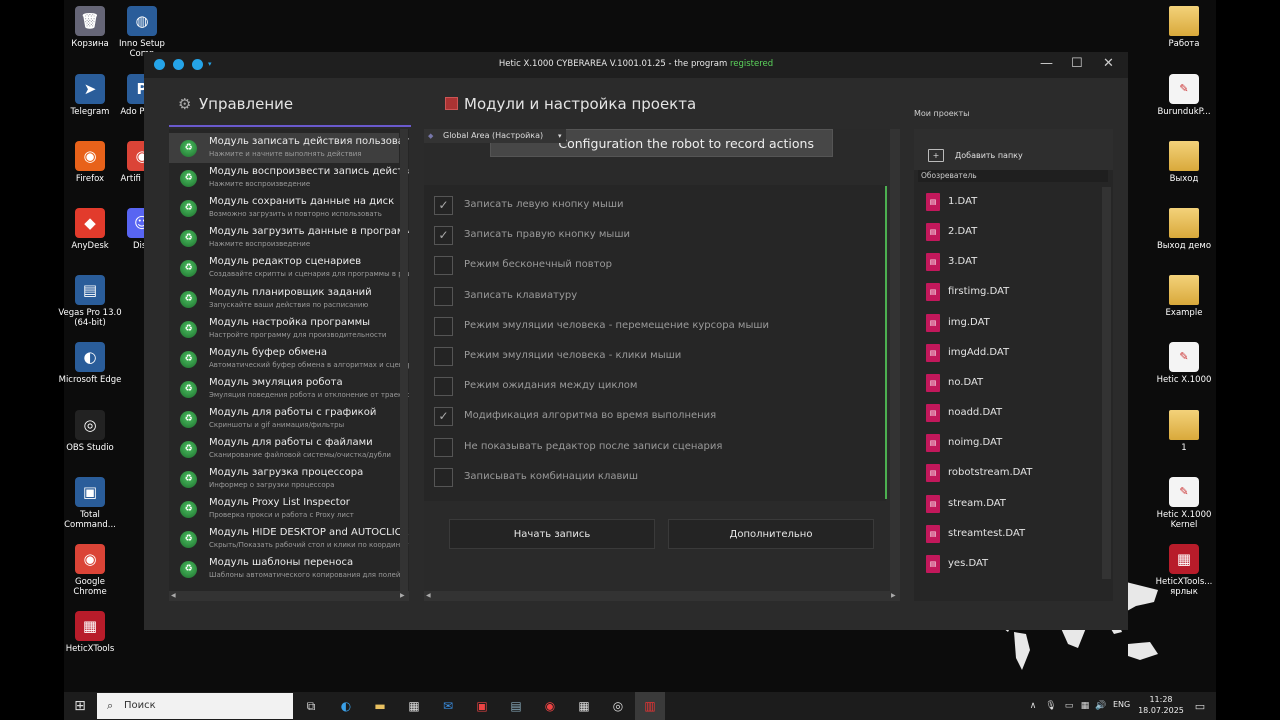  What do you see at coordinates (584, 706) in the screenshot?
I see `calculator-taskbar-icon: ▦` at bounding box center [584, 706].